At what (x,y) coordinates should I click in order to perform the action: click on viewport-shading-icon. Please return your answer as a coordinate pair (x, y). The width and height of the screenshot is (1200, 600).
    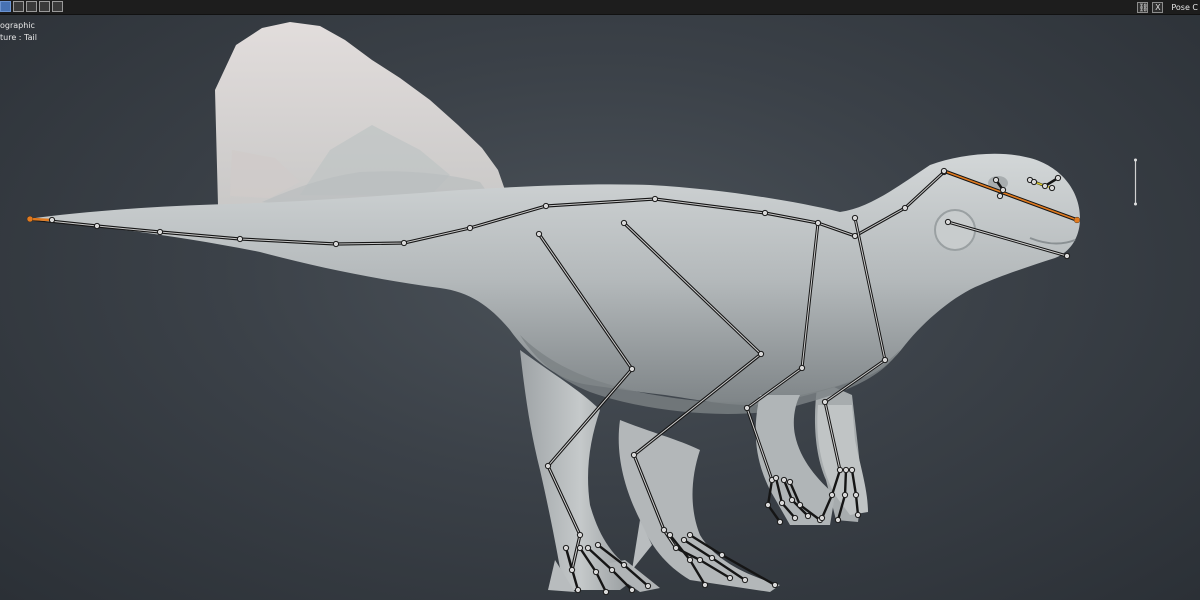
    Looking at the image, I should click on (57, 6).